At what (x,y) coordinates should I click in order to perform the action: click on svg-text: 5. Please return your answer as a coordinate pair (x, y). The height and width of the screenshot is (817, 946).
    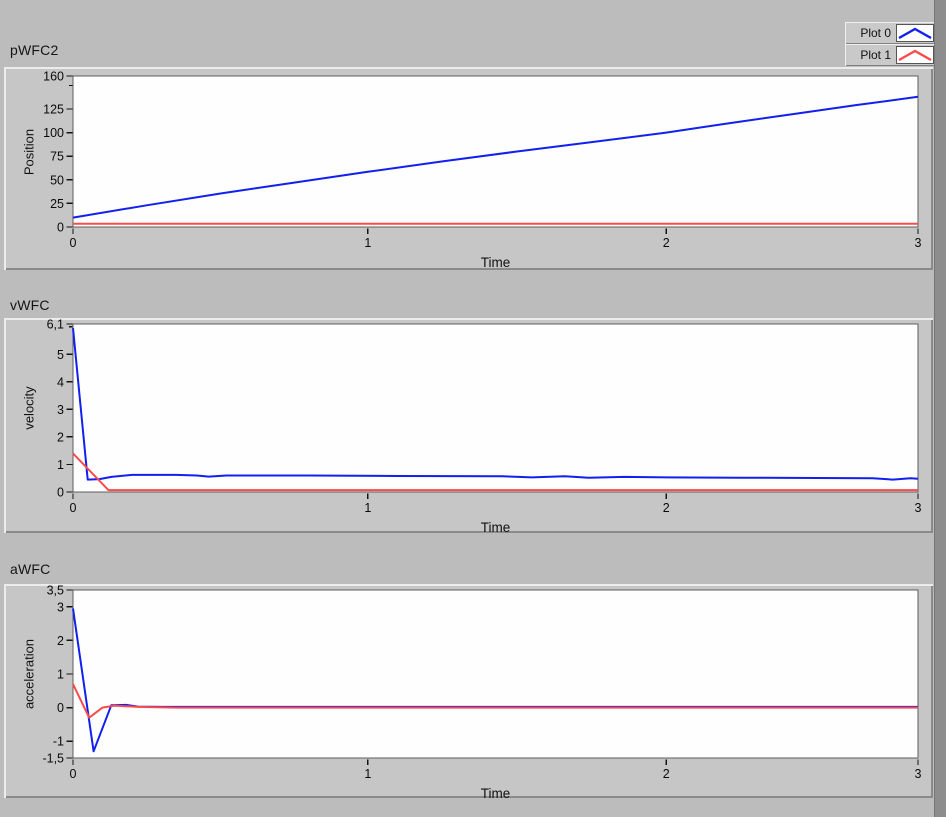
    Looking at the image, I should click on (60, 355).